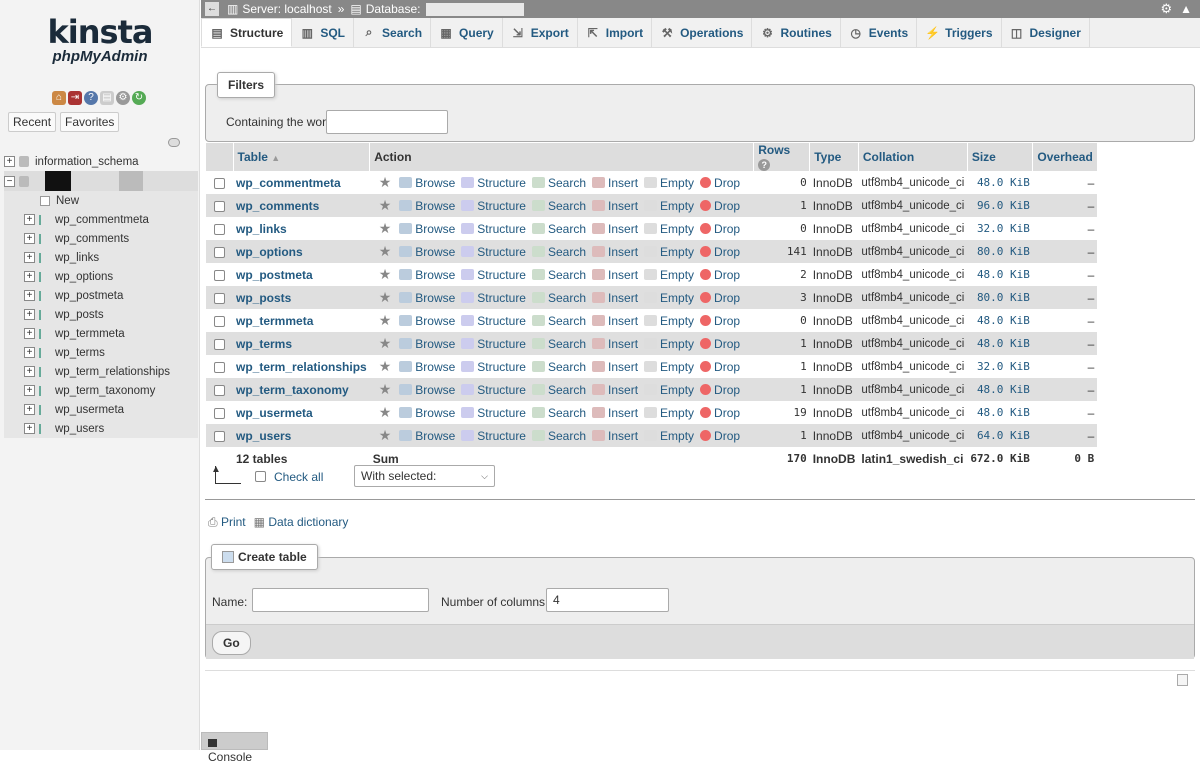 This screenshot has height=764, width=1200. I want to click on reload-icon: ↻, so click(139, 98).